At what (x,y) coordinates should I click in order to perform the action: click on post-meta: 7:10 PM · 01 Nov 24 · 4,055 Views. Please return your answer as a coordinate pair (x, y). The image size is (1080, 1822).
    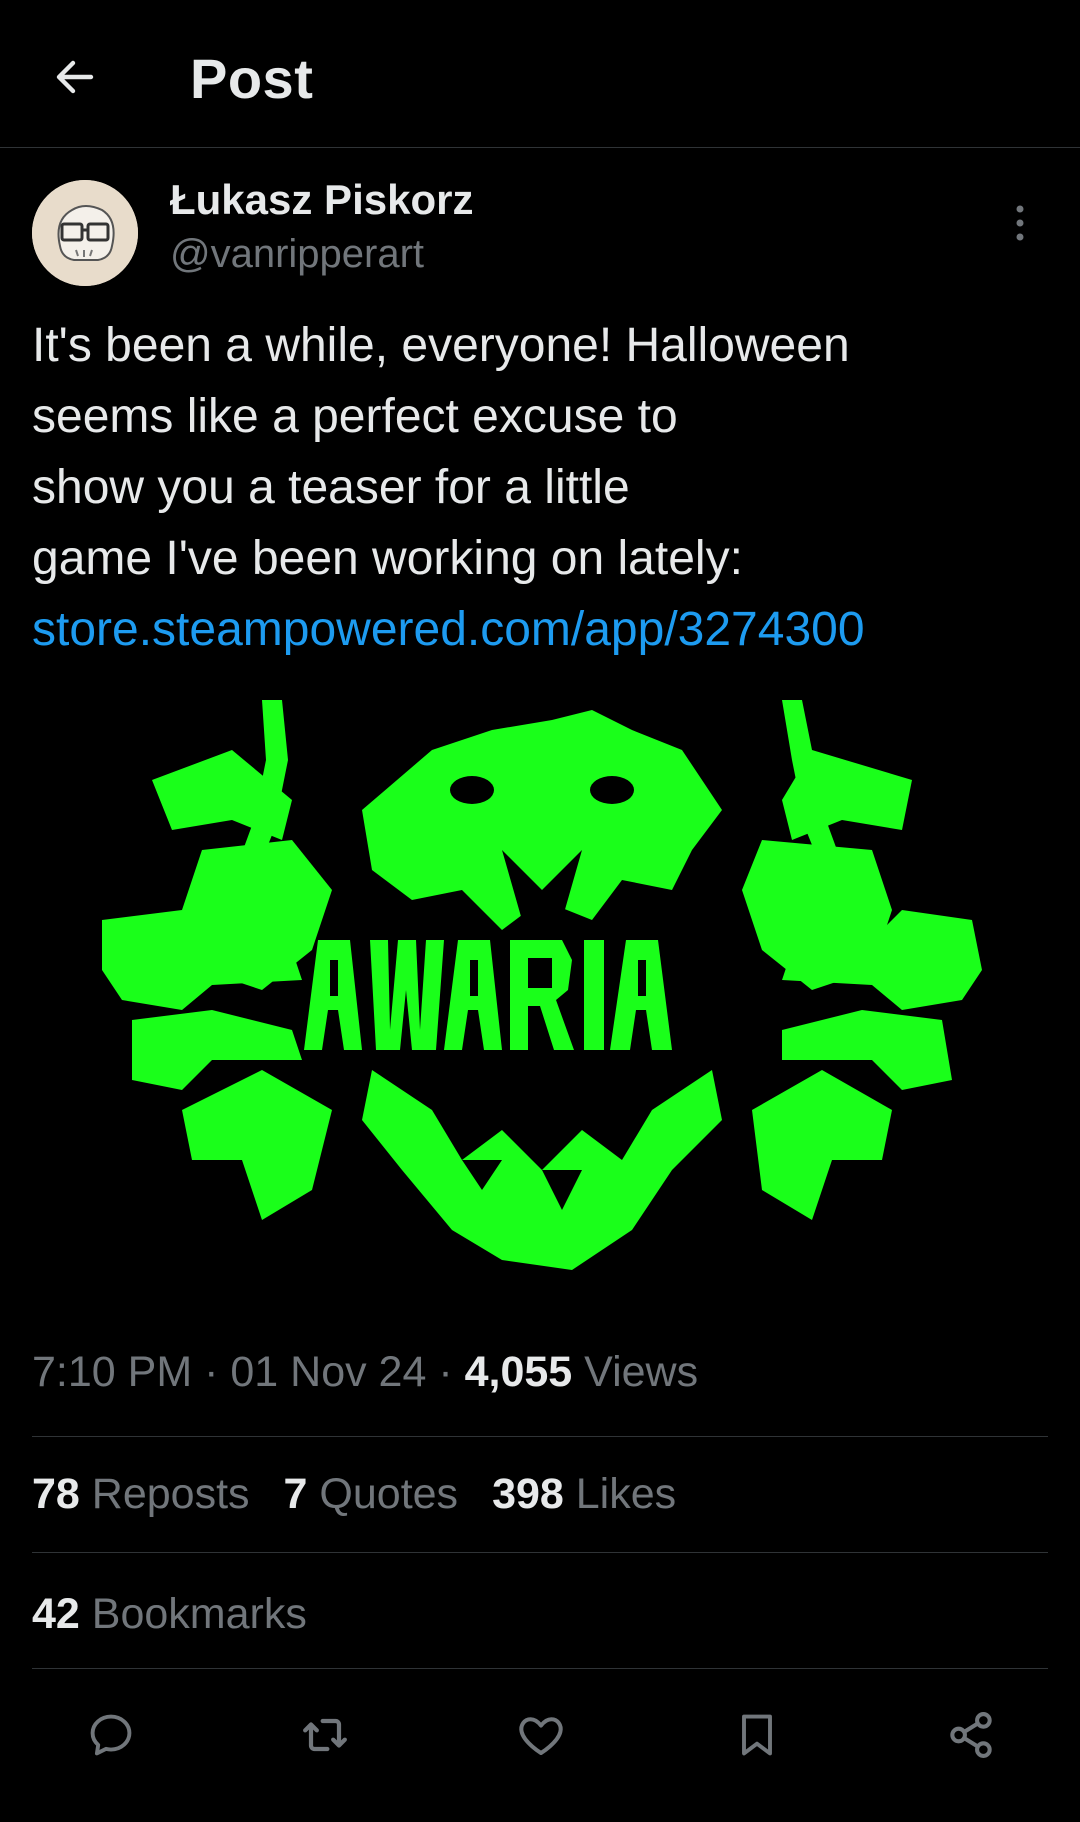
    Looking at the image, I should click on (365, 1372).